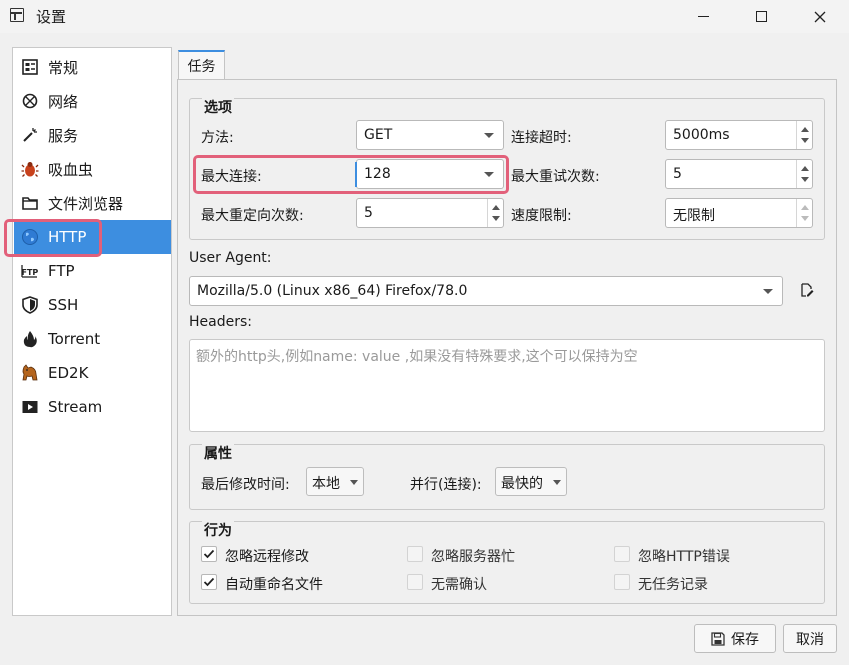 This screenshot has height=665, width=849. I want to click on cancel-label: 取消, so click(810, 639).